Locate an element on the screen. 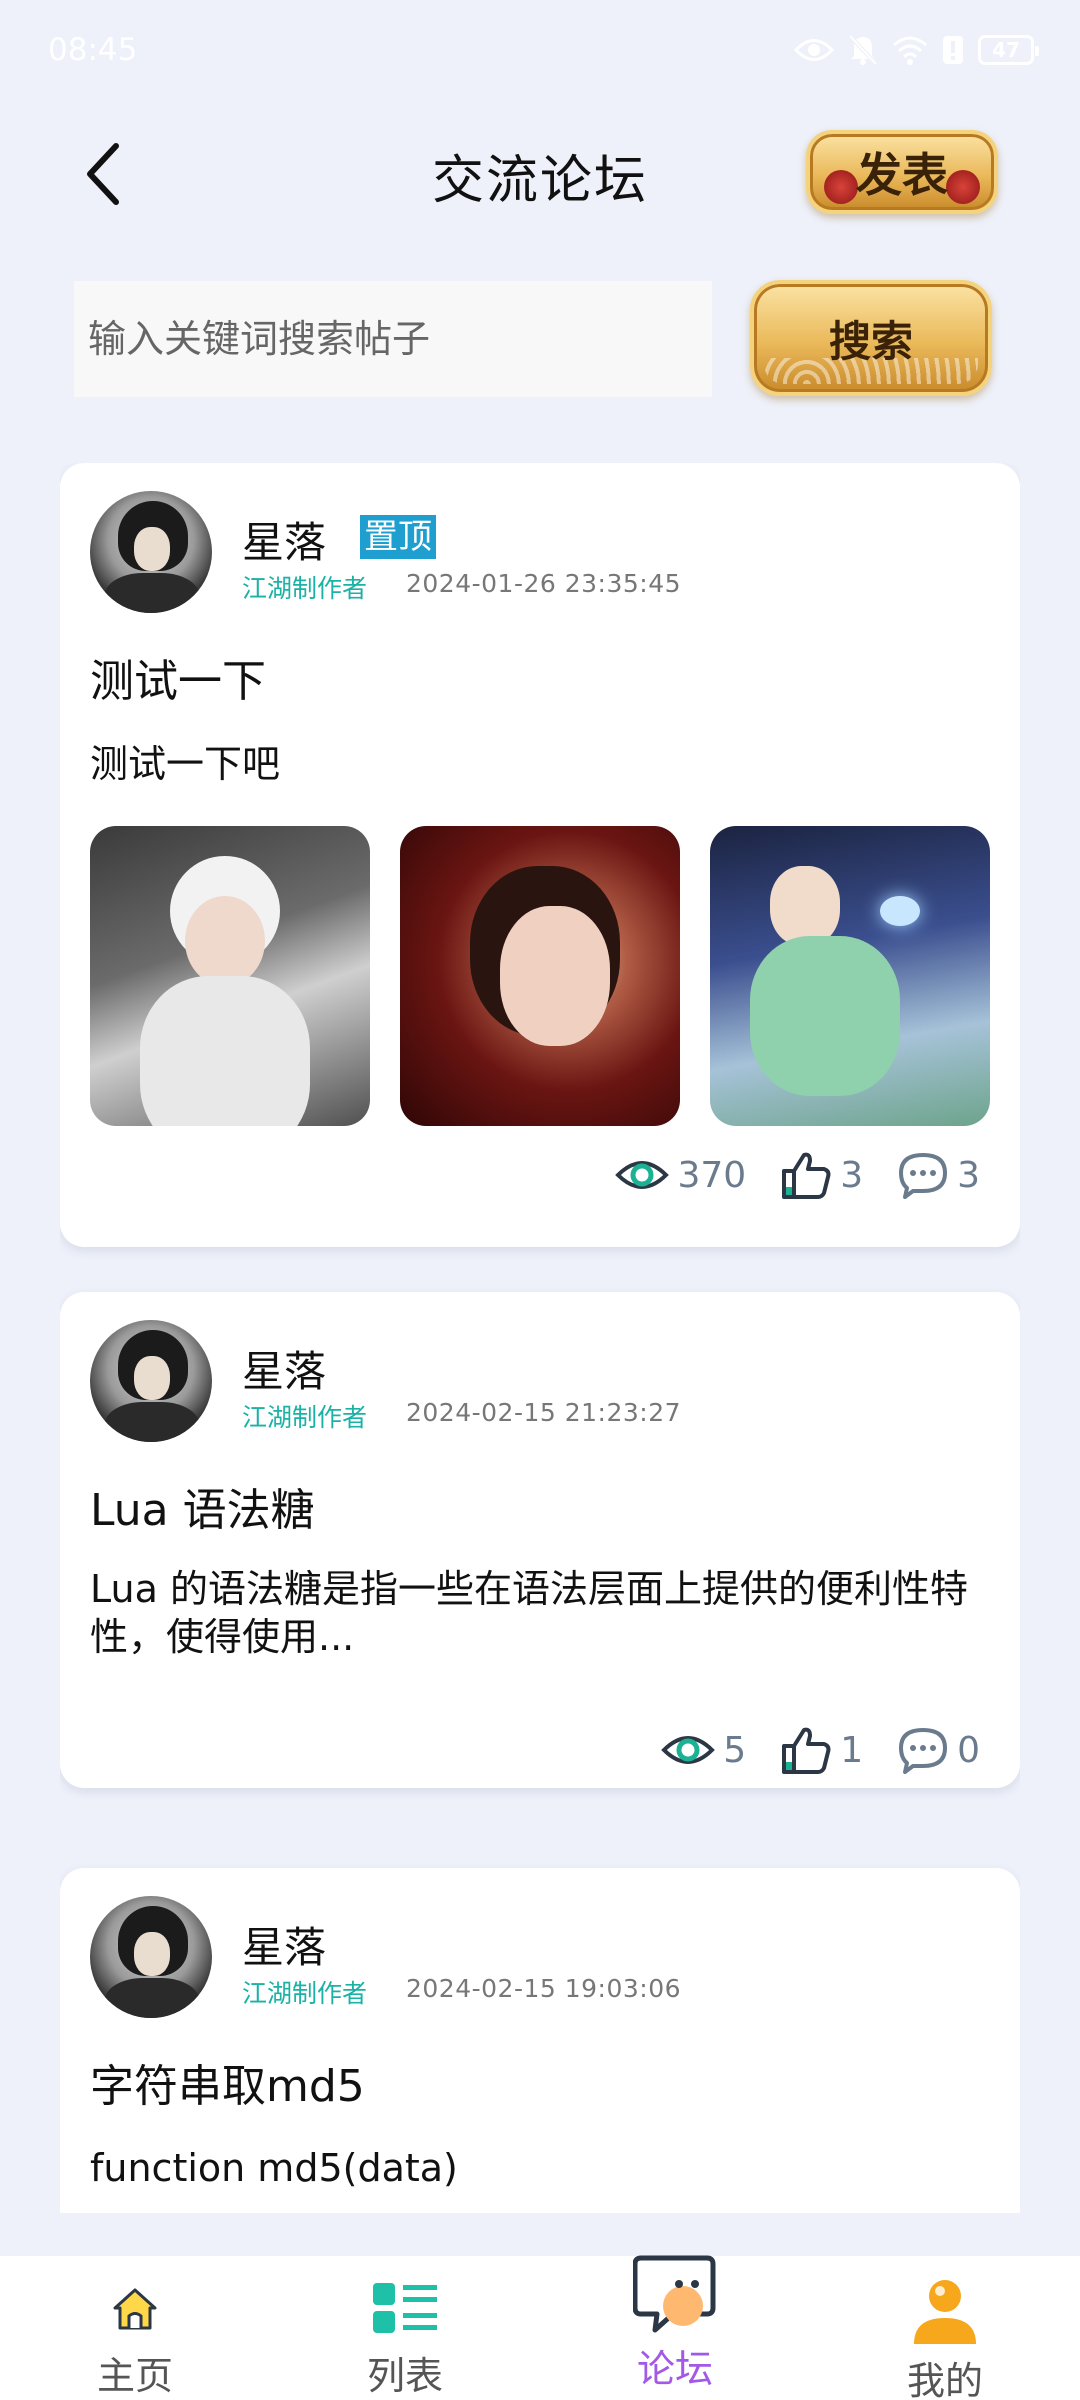 The height and width of the screenshot is (2400, 1080). views-count: 370 is located at coordinates (712, 1175).